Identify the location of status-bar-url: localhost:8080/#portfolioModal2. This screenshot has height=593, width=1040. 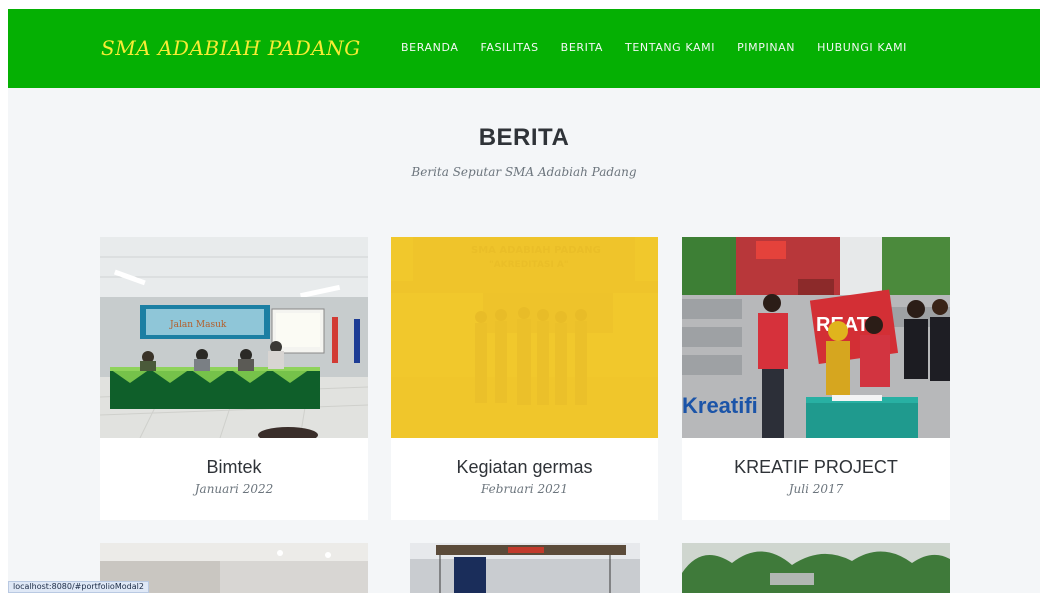
(78, 587).